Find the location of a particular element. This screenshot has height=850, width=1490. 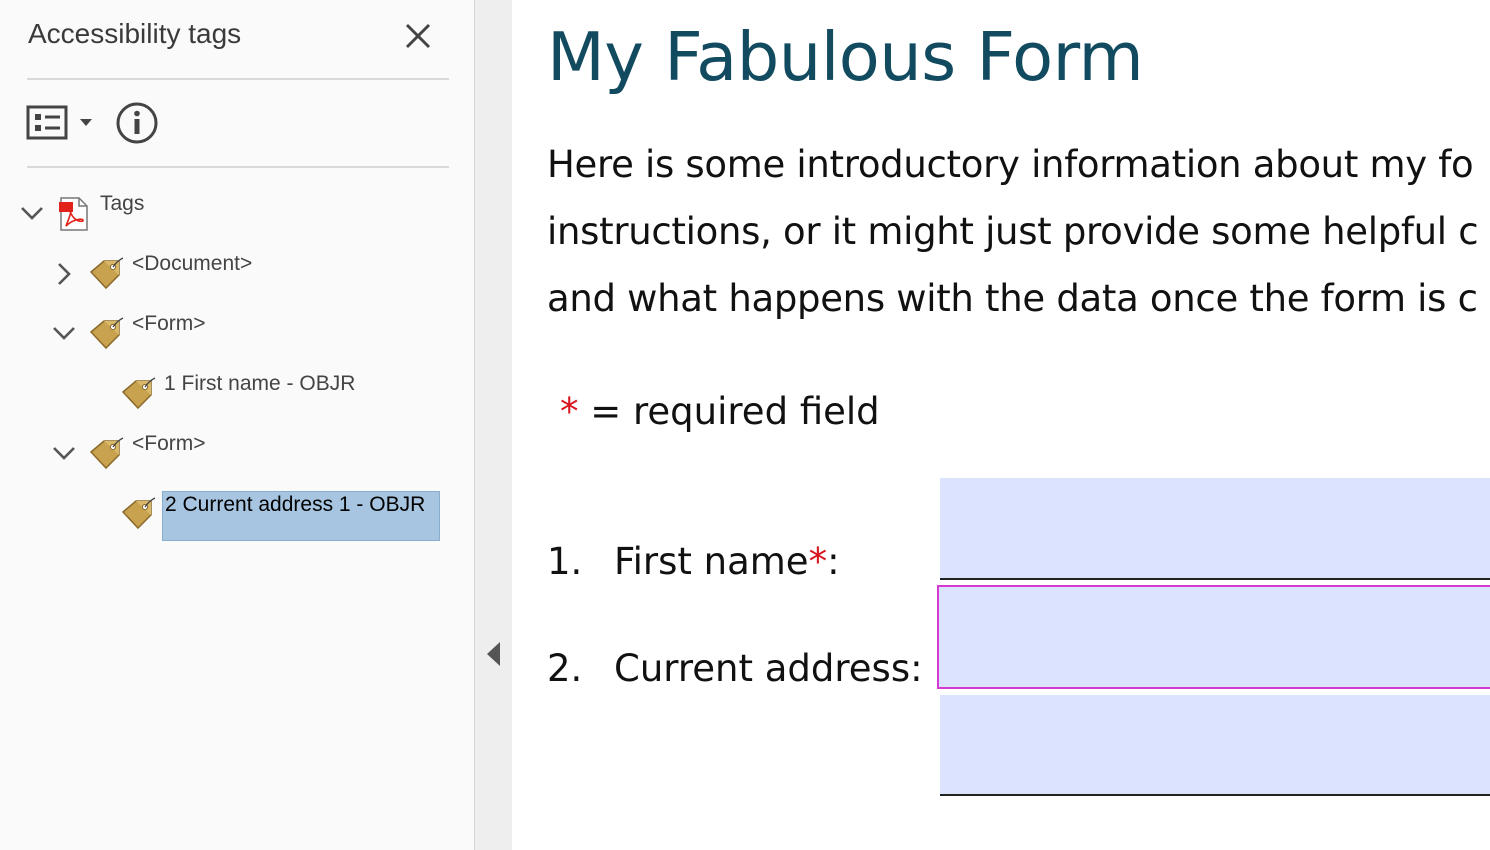

question-number: 1. is located at coordinates (565, 561).